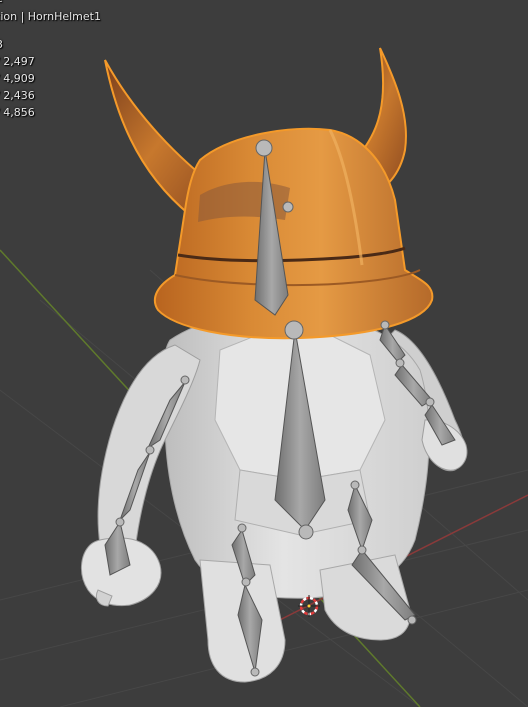 This screenshot has width=528, height=707. I want to click on viewport-top-cut-text: e, so click(1, 4).